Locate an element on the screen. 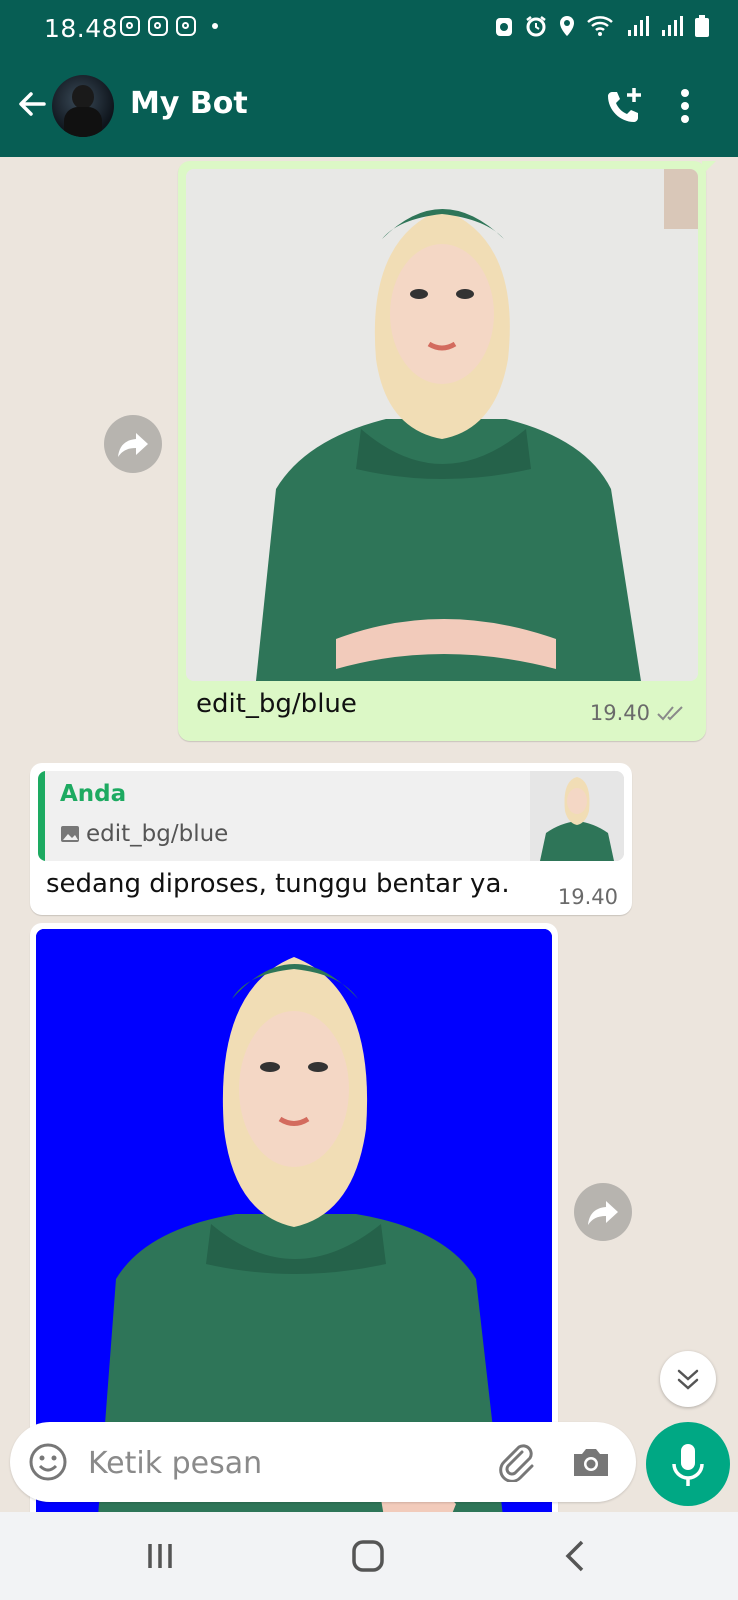  app-header: 18.48 My Bot is located at coordinates (369, 78).